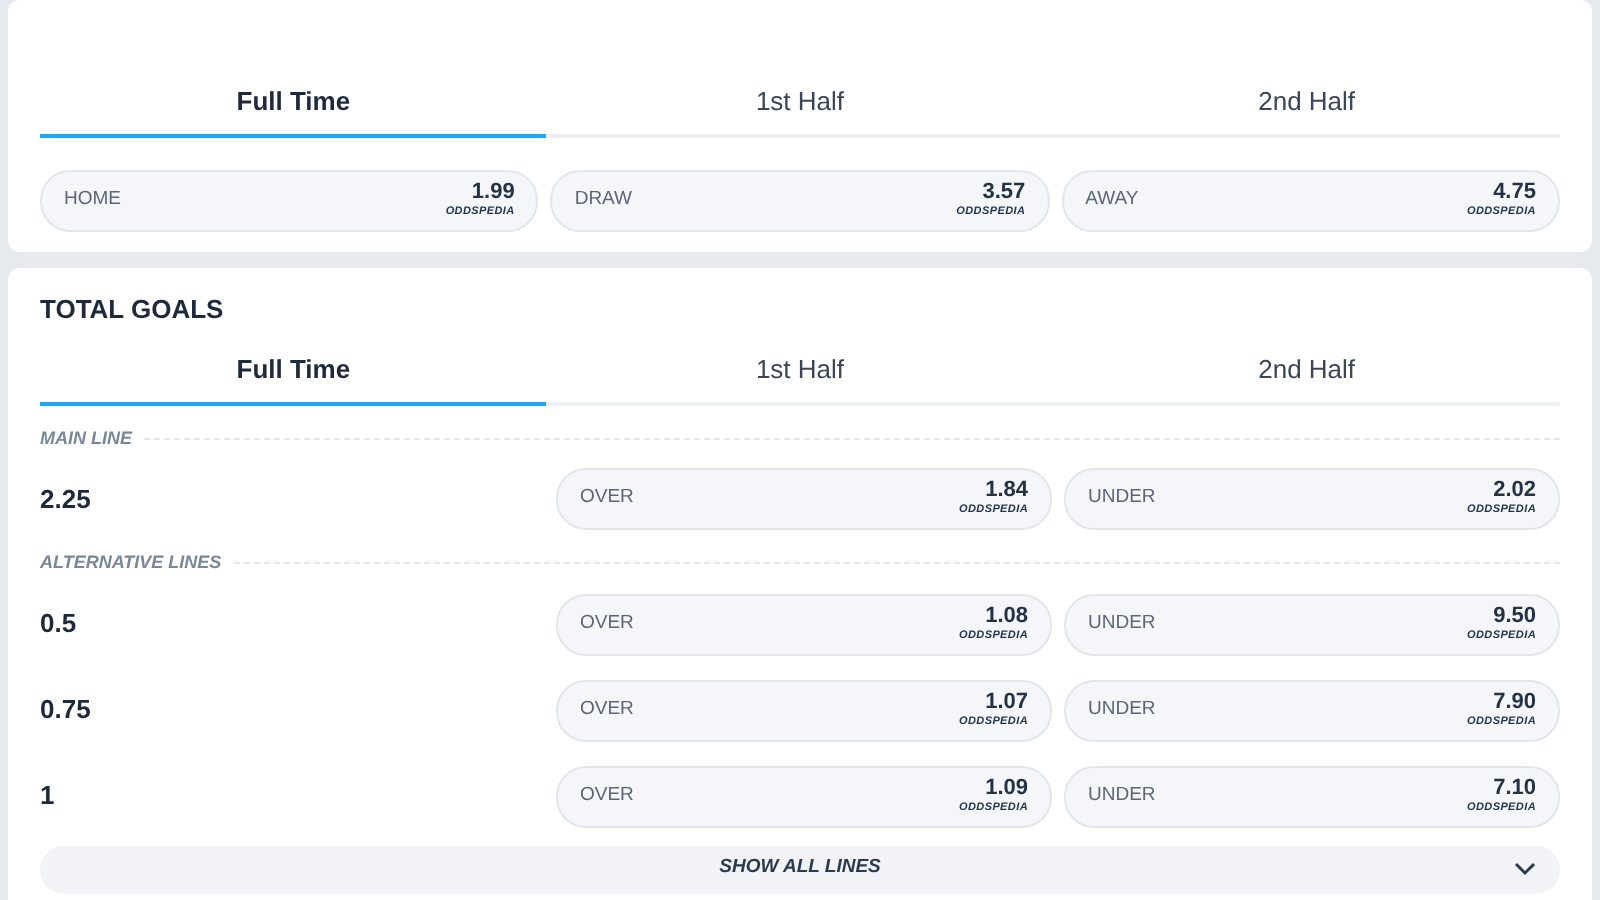  What do you see at coordinates (603, 199) in the screenshot?
I see `odds-label: DRAW` at bounding box center [603, 199].